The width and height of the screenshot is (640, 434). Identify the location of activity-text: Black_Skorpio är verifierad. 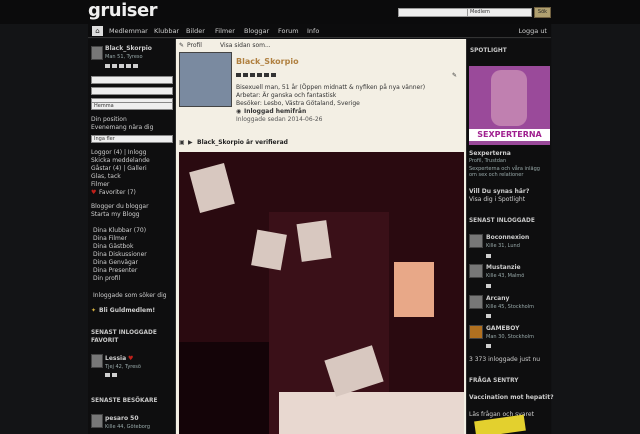
(242, 142).